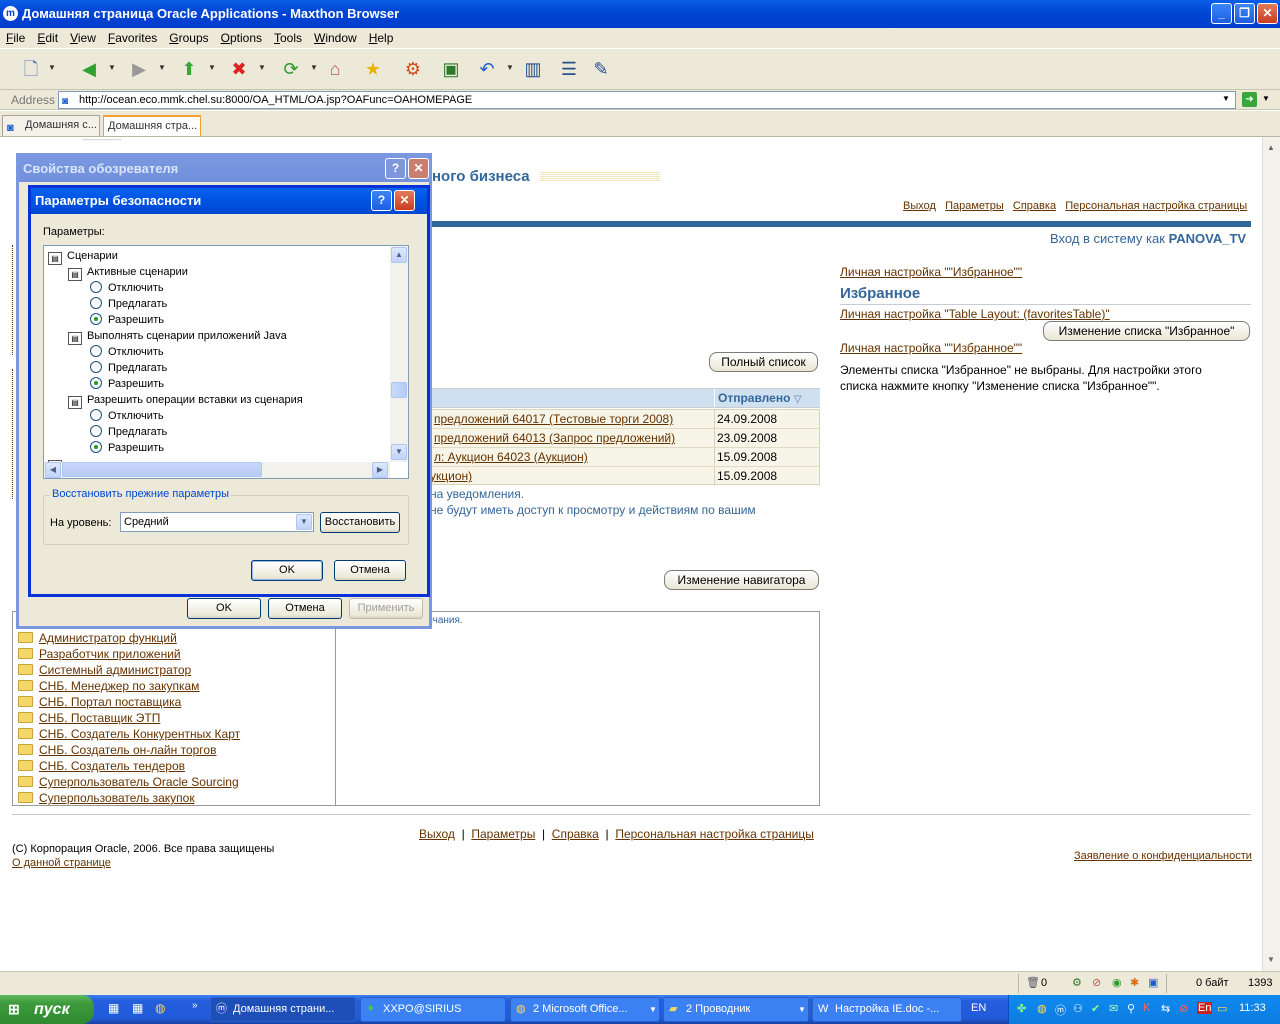  Describe the element at coordinates (399, 354) in the screenshot. I see `tree-vertical-scrollbar: ▲ ▼` at that location.